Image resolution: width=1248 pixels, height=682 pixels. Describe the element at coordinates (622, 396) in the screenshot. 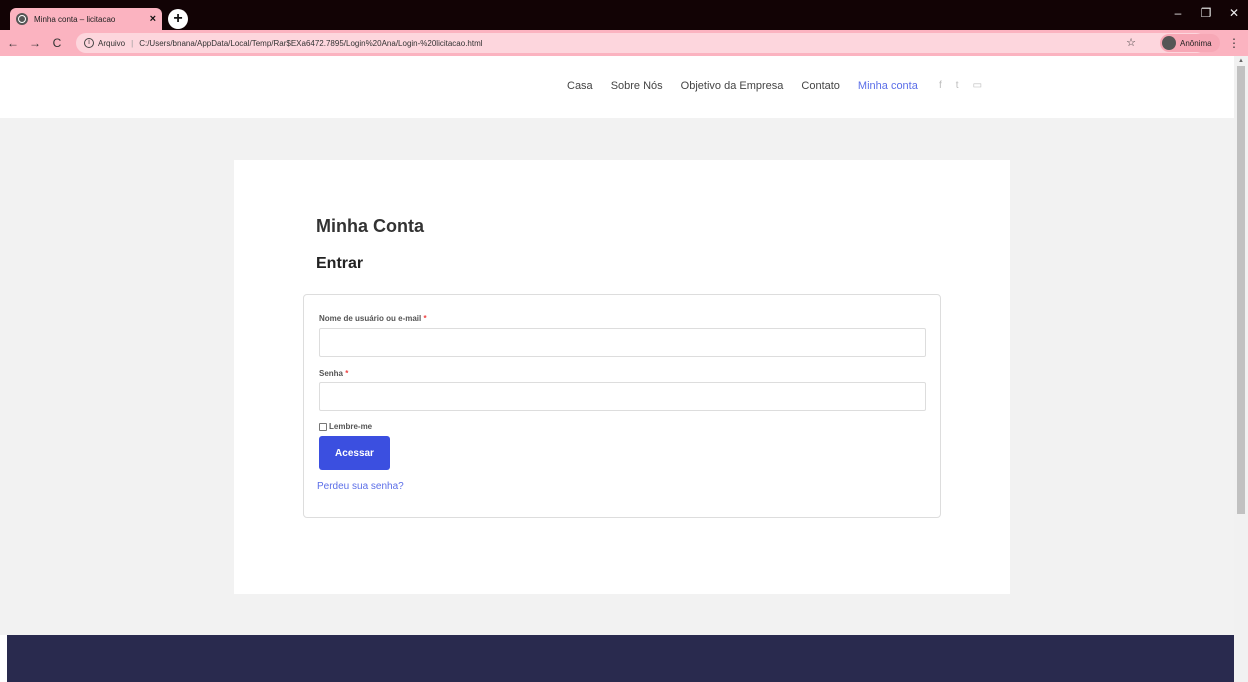

I see `password-input` at that location.